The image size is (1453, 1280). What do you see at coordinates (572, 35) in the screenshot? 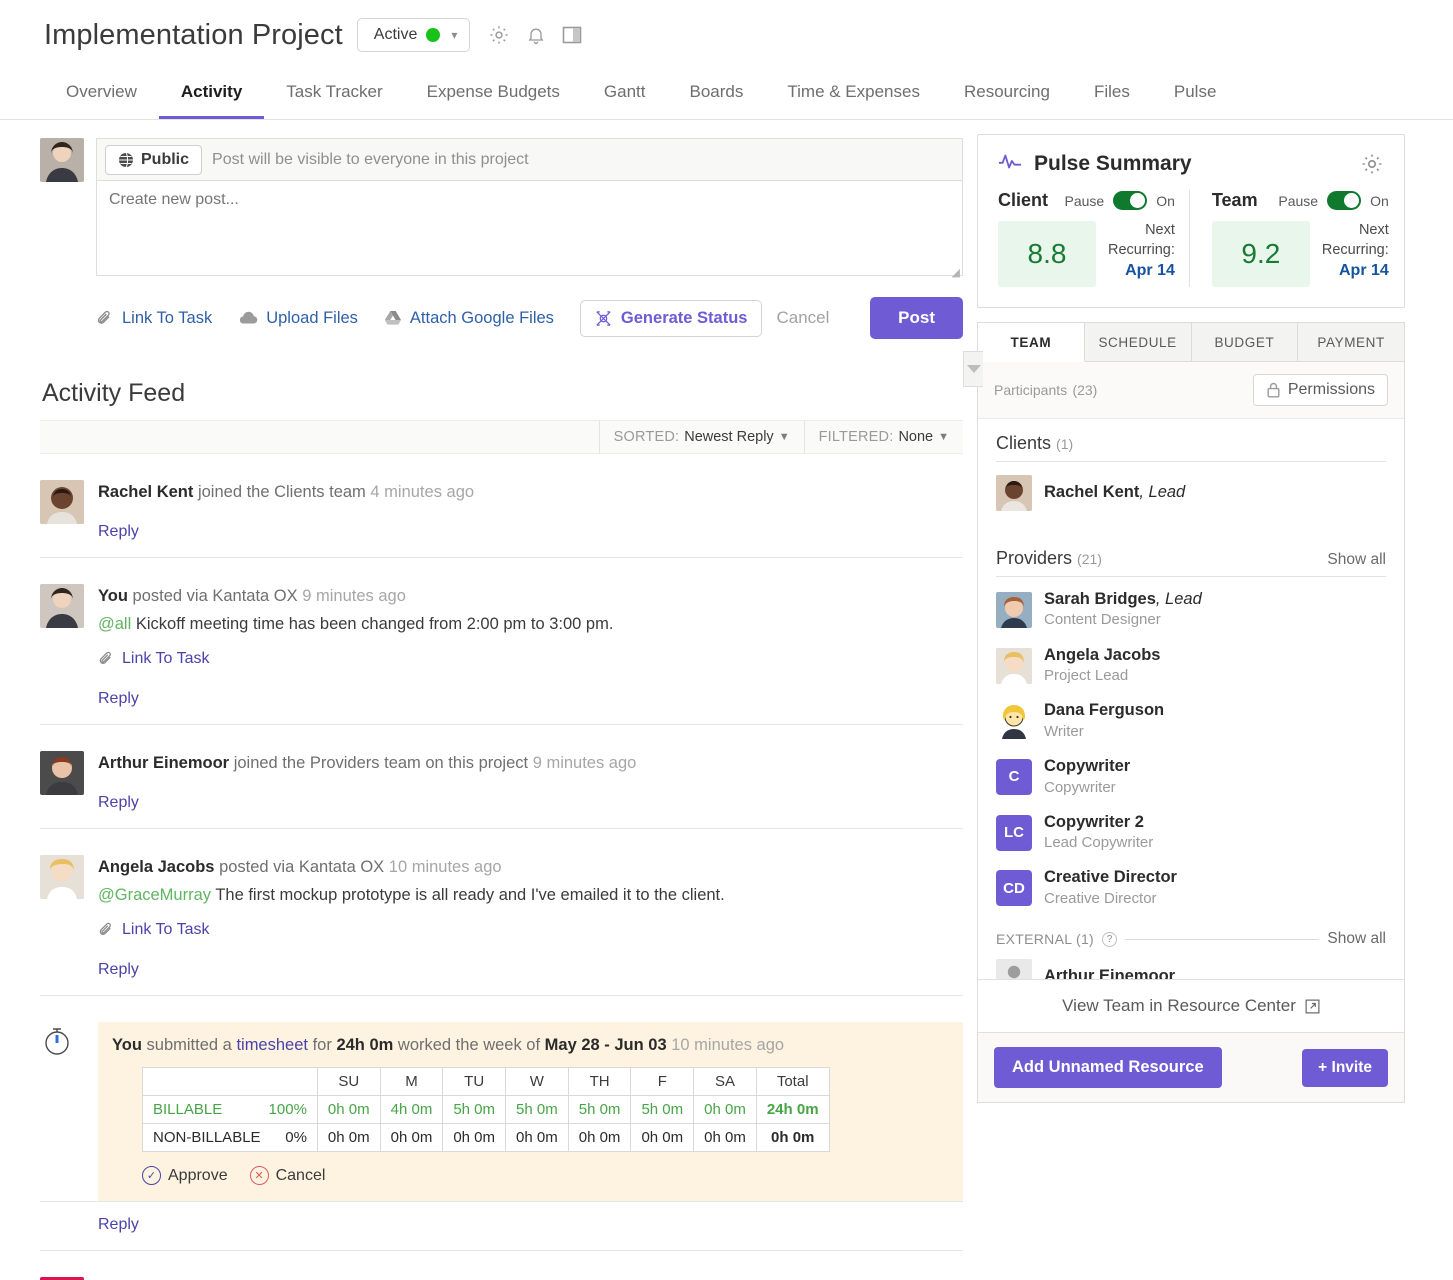
I see `panel-toggle-icon` at bounding box center [572, 35].